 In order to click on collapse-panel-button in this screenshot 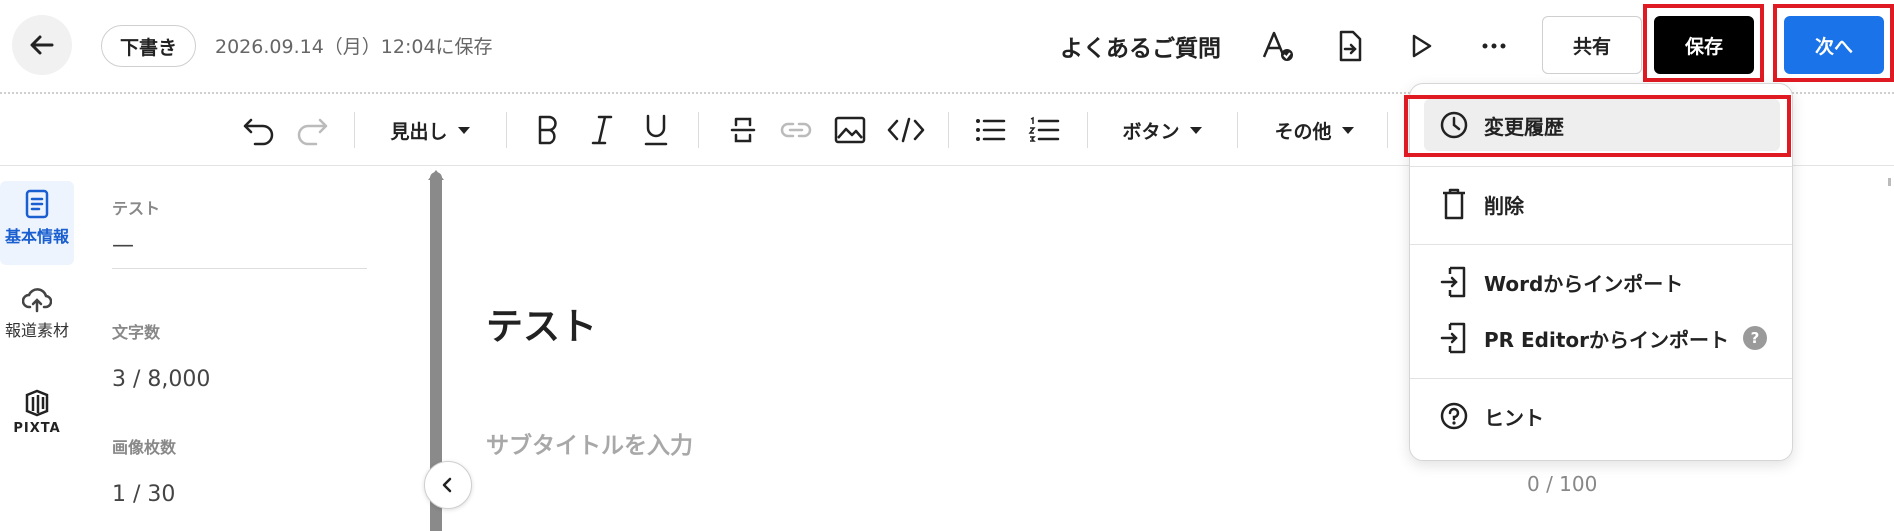, I will do `click(448, 485)`.